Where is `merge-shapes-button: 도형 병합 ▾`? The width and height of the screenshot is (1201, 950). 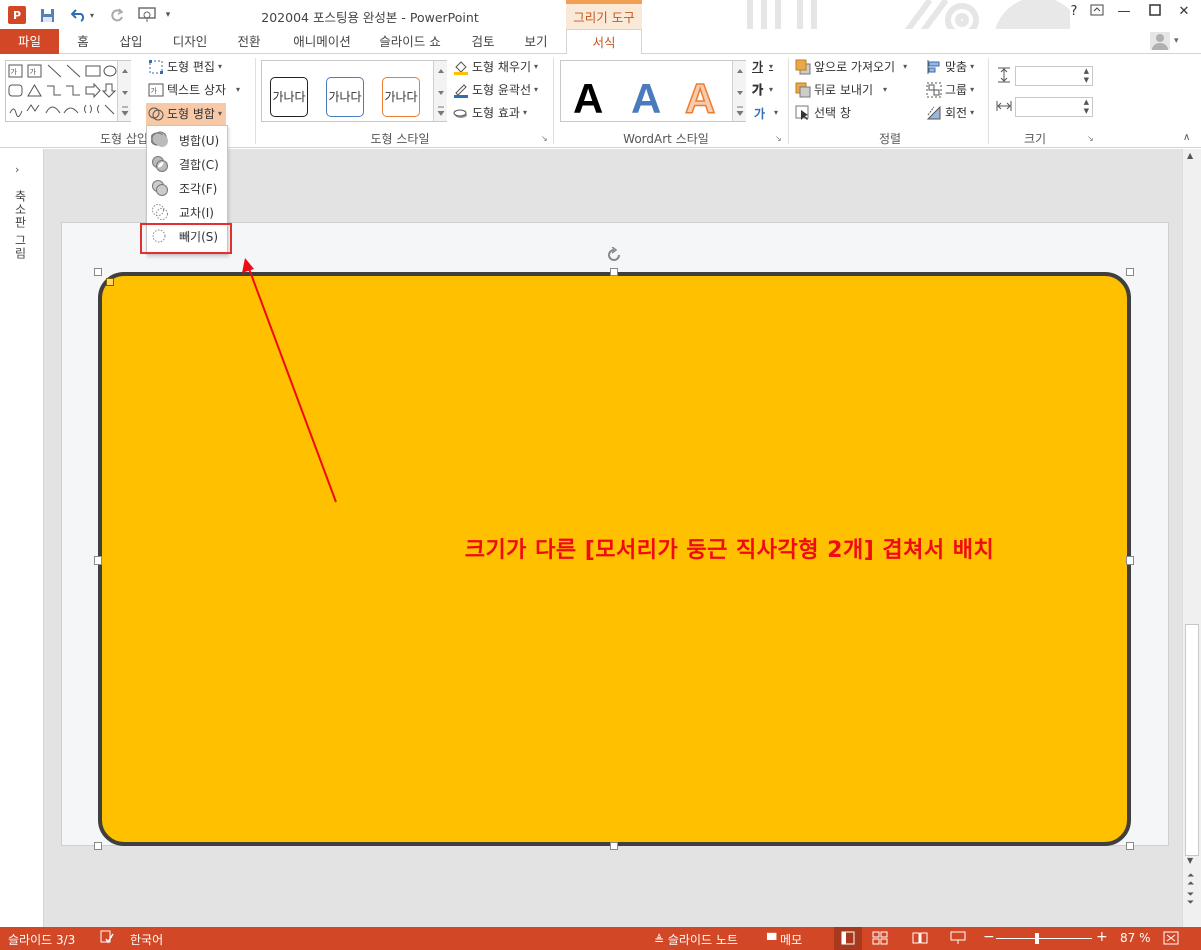 merge-shapes-button: 도형 병합 ▾ is located at coordinates (186, 114).